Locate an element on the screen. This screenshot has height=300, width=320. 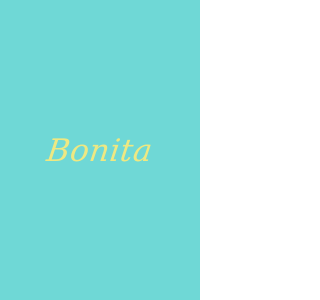
cover-title: Bonita is located at coordinates (100, 151).